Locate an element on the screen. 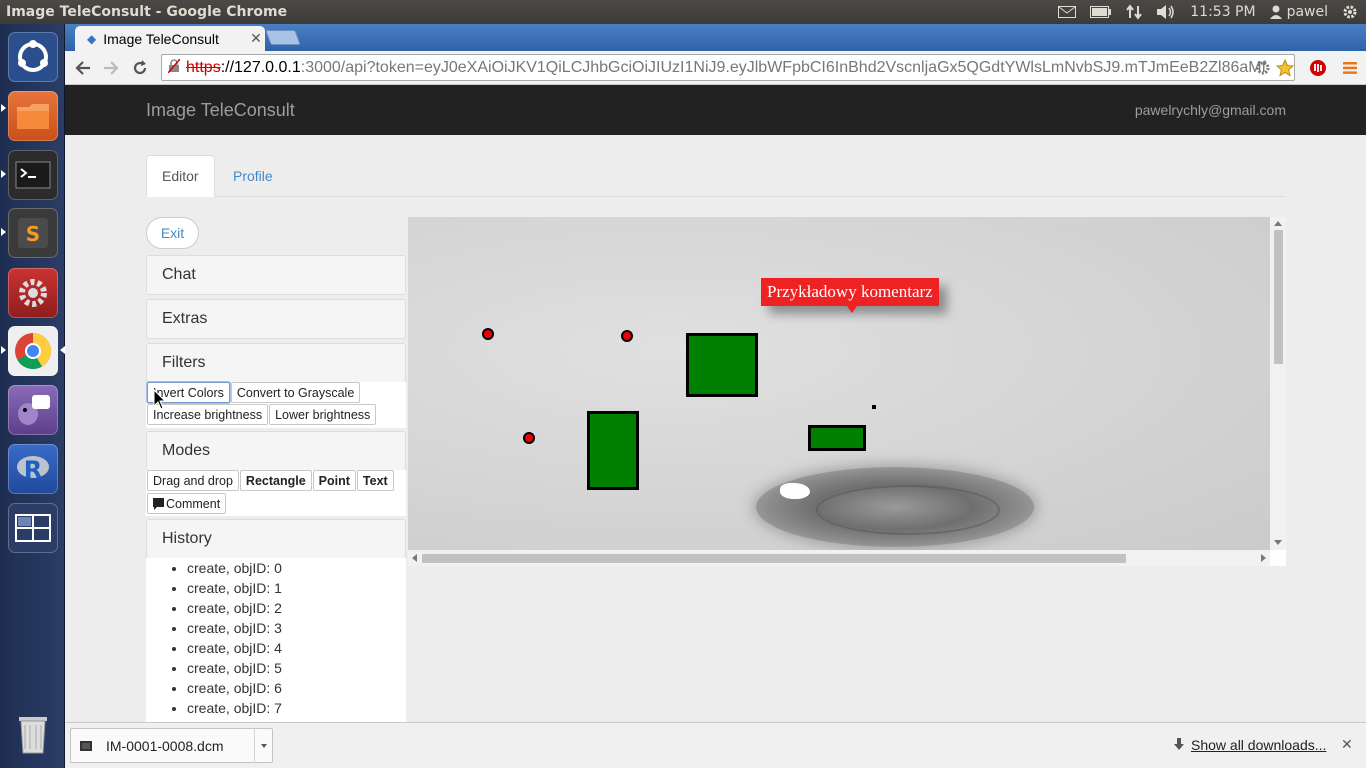  pidgin-chat-icon is located at coordinates (33, 410).